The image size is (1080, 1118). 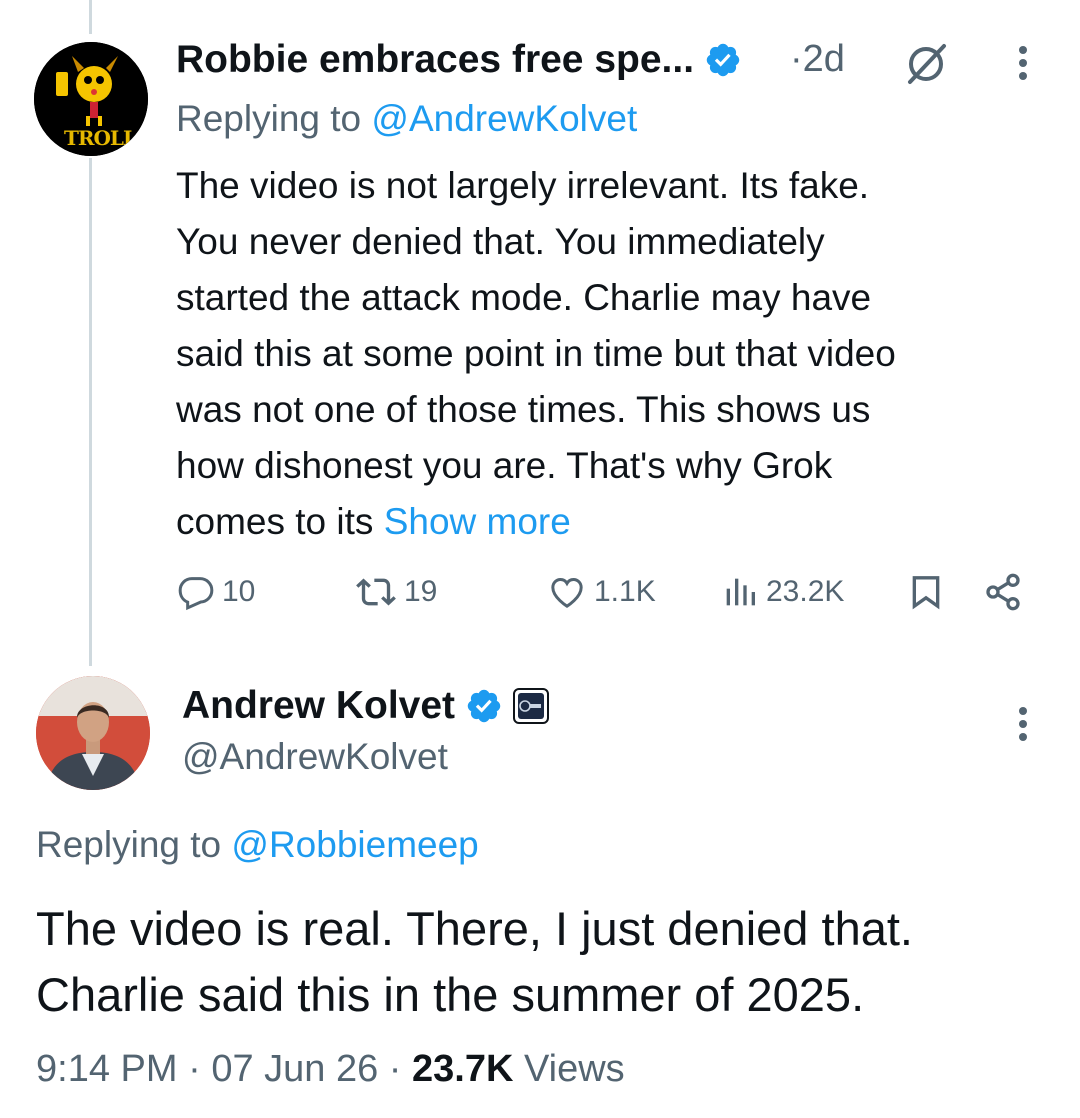 I want to click on grok-icon, so click(x=927, y=63).